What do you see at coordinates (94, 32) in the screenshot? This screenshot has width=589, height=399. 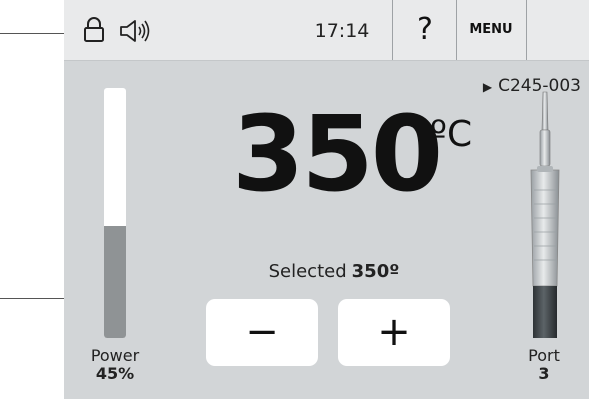 I see `lock-icon` at bounding box center [94, 32].